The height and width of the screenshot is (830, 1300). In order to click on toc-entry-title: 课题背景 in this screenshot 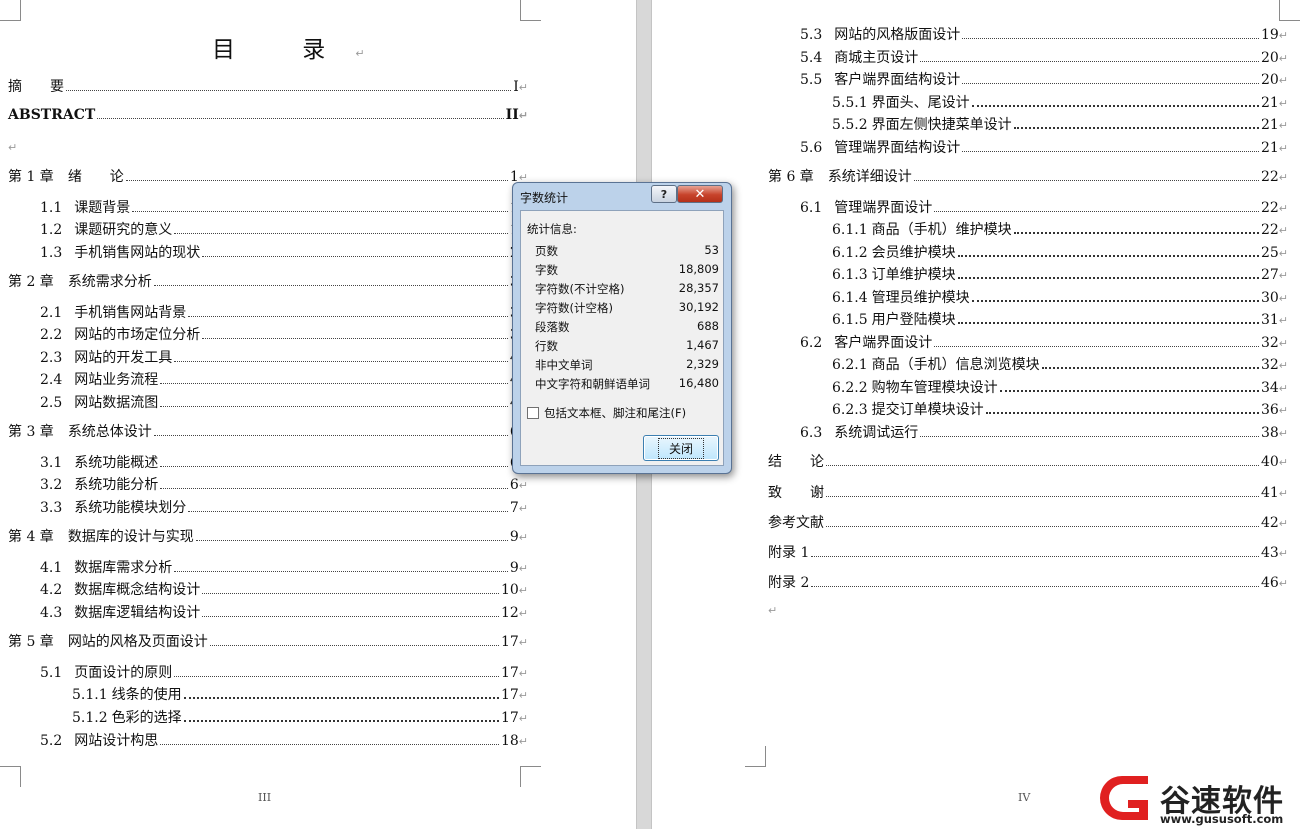, I will do `click(102, 208)`.